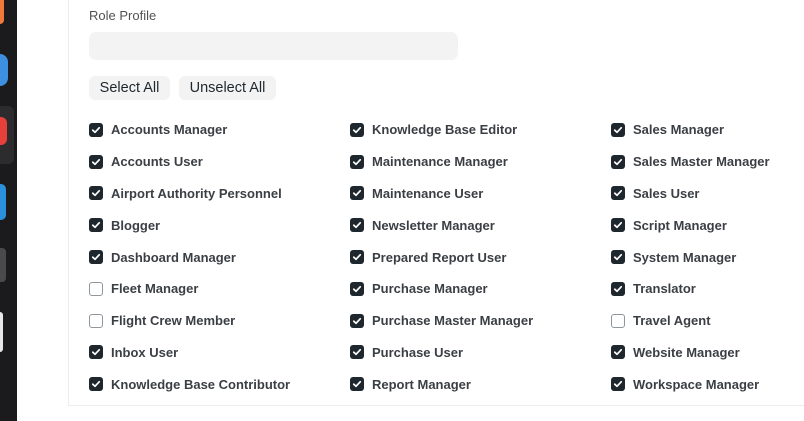 The width and height of the screenshot is (804, 421). Describe the element at coordinates (680, 225) in the screenshot. I see `role-label: Script Manager` at that location.